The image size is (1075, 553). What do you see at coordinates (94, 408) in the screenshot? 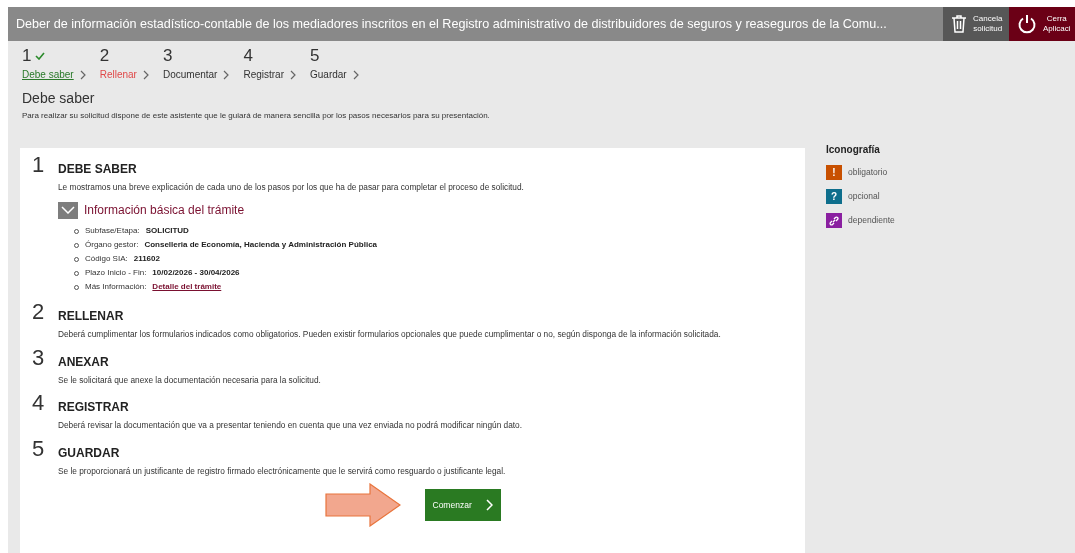
I see `section-title: REGISTRAR` at bounding box center [94, 408].